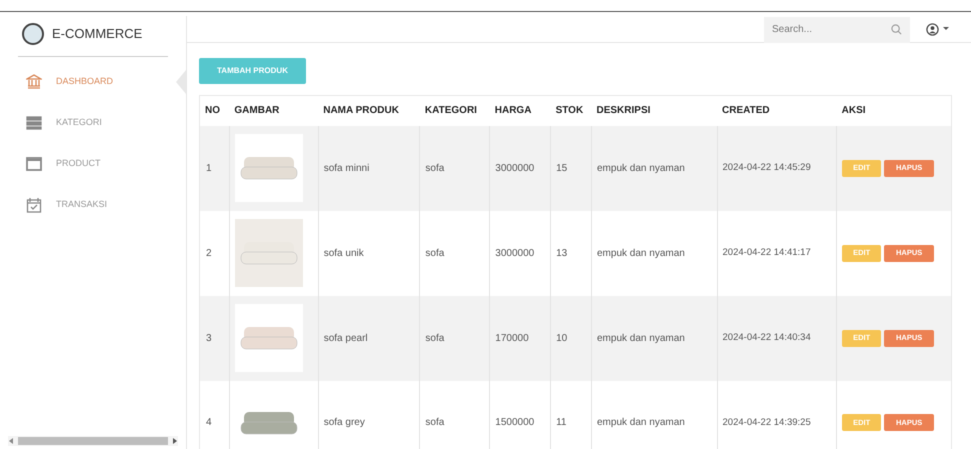 Image resolution: width=971 pixels, height=449 pixels. Describe the element at coordinates (215, 111) in the screenshot. I see `column-header: NO` at that location.